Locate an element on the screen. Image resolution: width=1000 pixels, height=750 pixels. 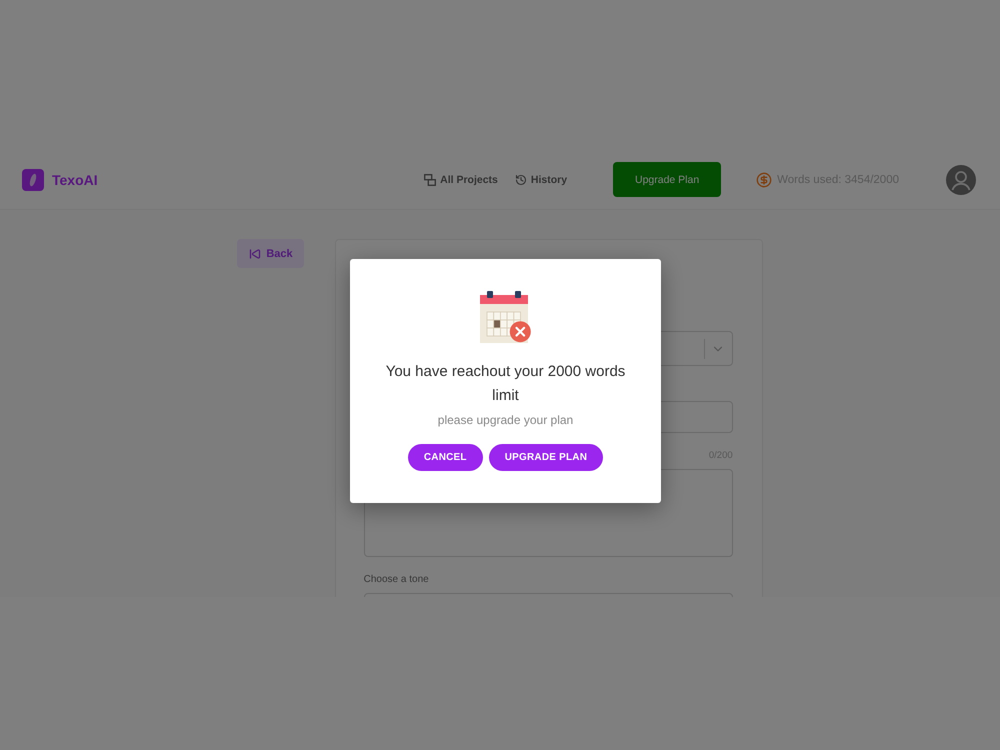
upgrade-button: UPGRADE PLAN is located at coordinates (546, 457).